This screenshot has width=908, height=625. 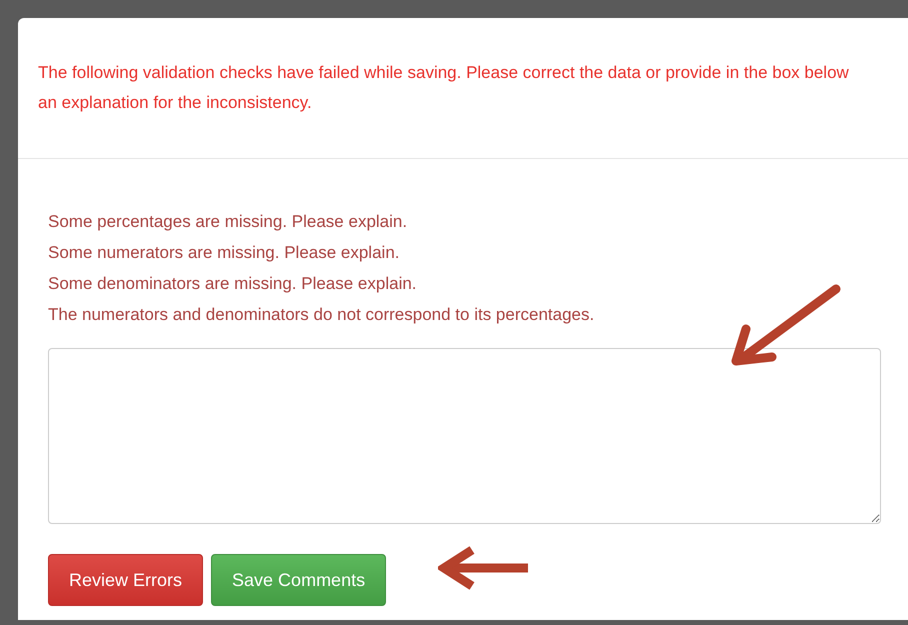 What do you see at coordinates (322, 315) in the screenshot?
I see `error-message: The numerators and denominators do not correspond to its percentages.` at bounding box center [322, 315].